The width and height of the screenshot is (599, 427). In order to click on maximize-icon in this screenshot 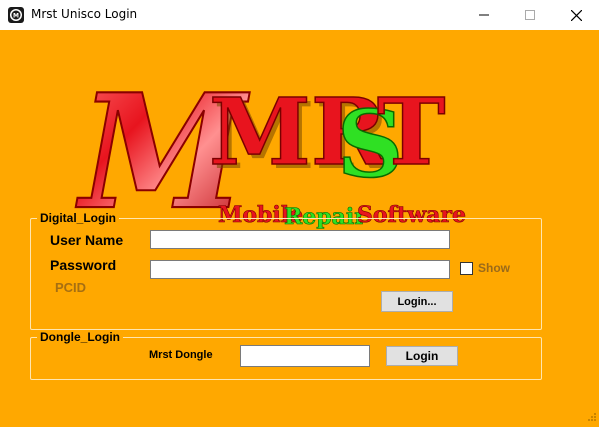, I will do `click(530, 15)`.